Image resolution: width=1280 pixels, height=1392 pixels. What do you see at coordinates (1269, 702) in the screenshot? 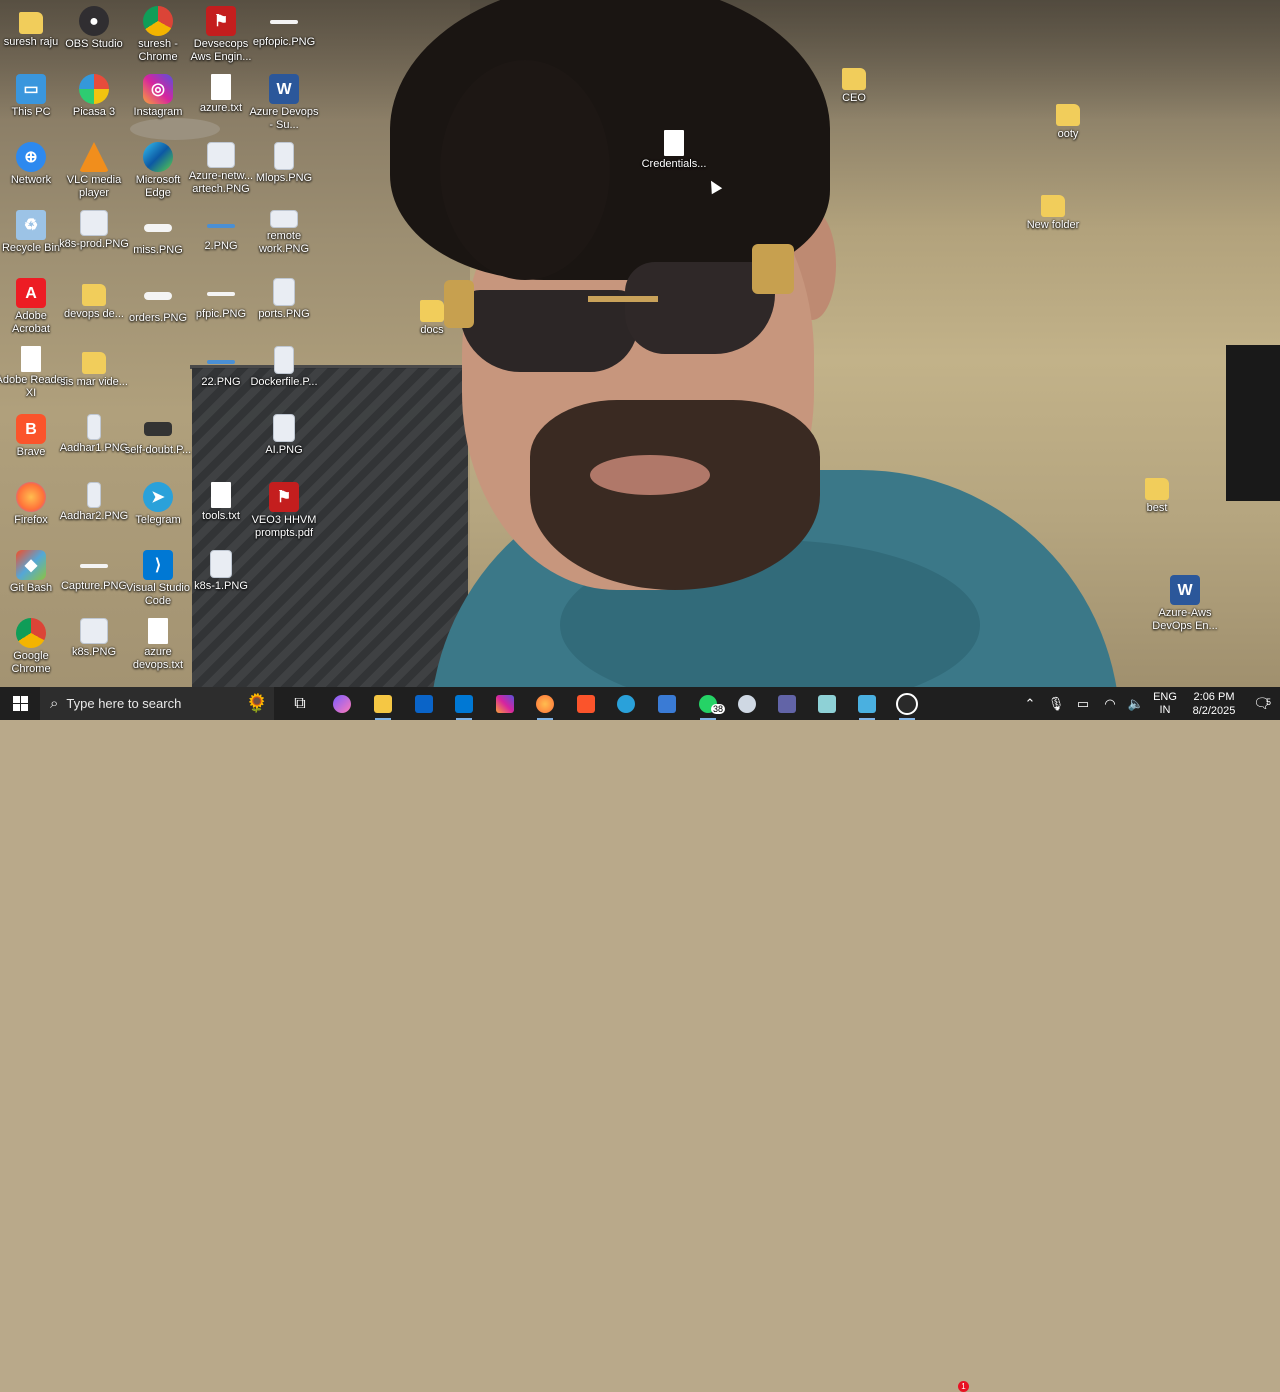
I see `notification-count: 5` at bounding box center [1269, 702].